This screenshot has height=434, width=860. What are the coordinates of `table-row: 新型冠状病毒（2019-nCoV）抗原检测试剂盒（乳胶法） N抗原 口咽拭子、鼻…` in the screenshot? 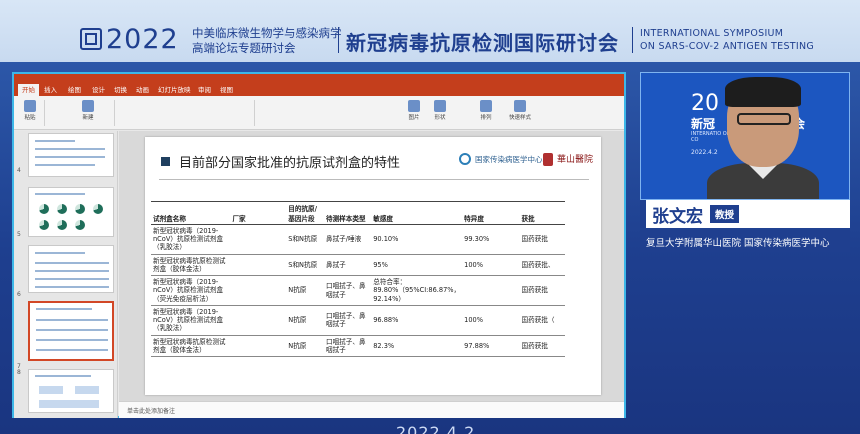 It's located at (358, 320).